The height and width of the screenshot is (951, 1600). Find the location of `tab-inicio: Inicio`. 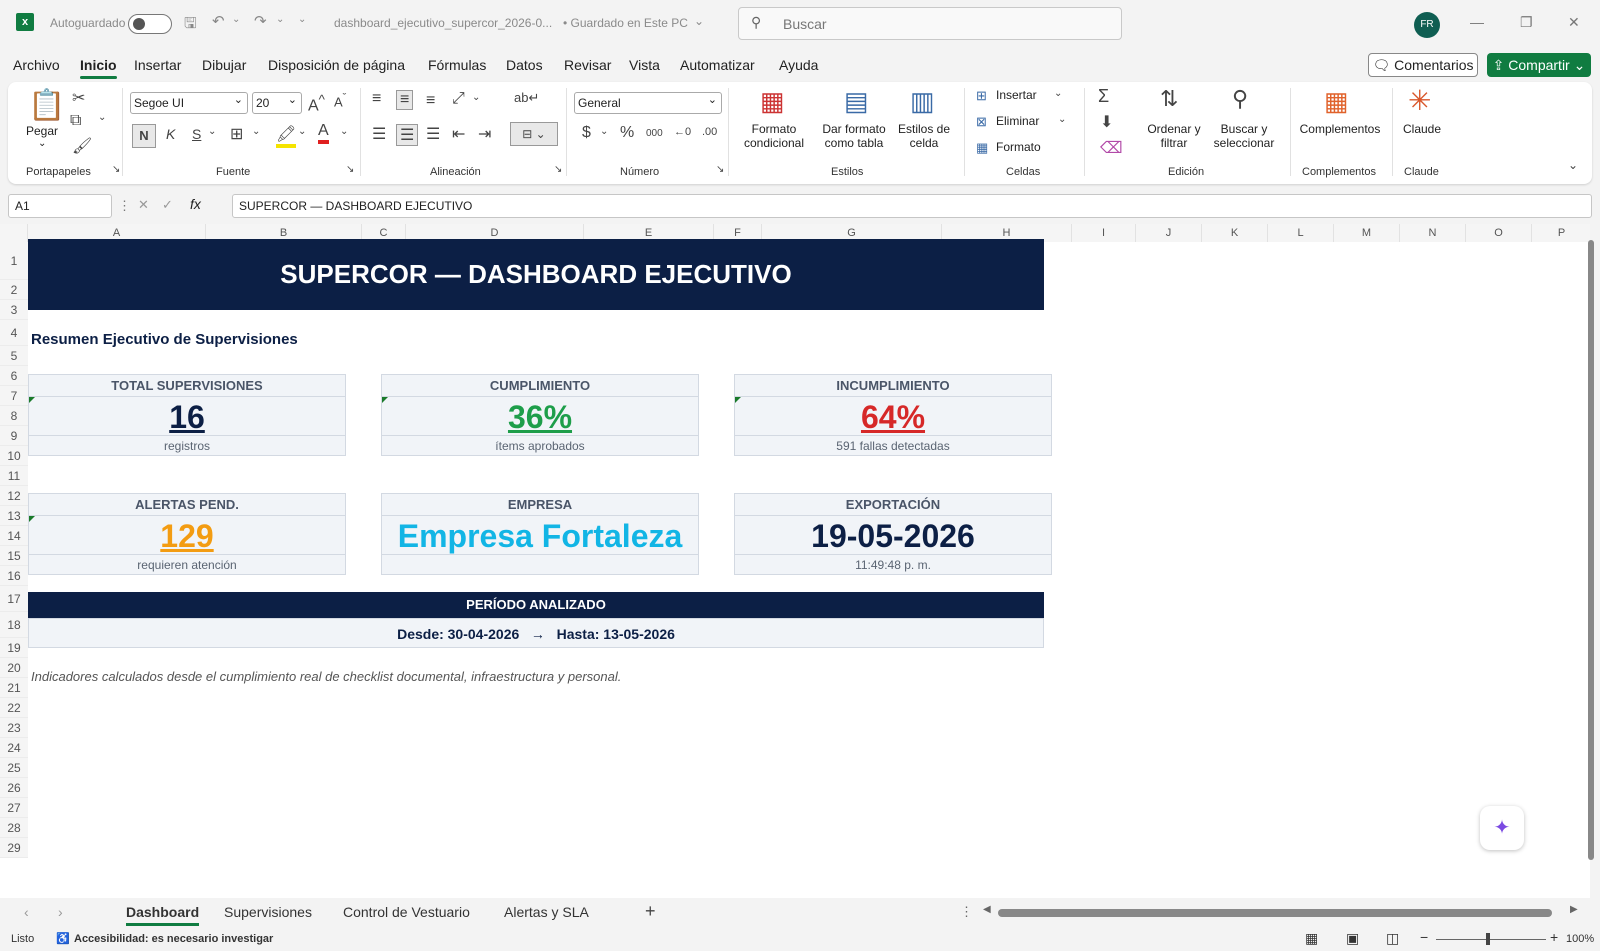

tab-inicio: Inicio is located at coordinates (98, 68).